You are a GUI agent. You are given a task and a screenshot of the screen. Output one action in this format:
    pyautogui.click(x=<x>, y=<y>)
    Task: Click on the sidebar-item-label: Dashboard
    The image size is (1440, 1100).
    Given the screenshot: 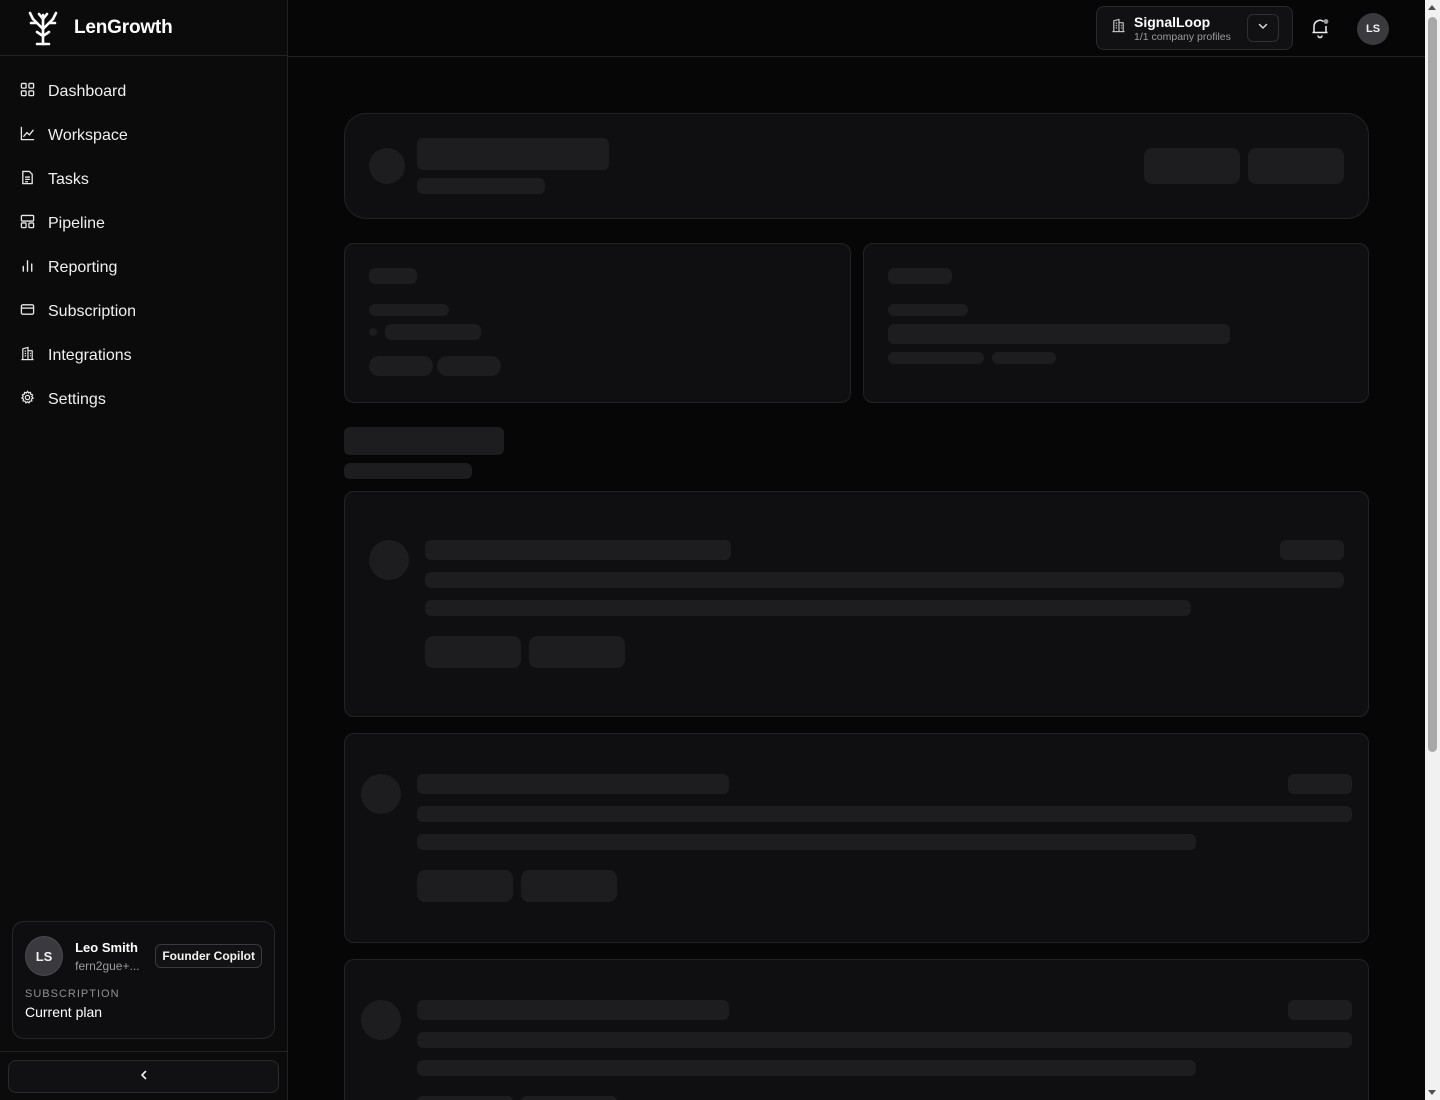 What is the action you would take?
    pyautogui.click(x=87, y=91)
    